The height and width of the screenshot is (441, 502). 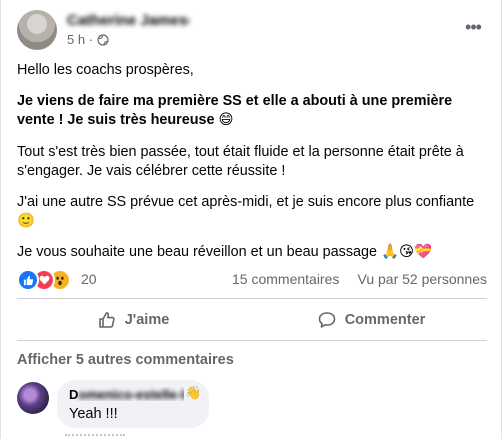 I want to click on comment-bubble: Domenico-estelle-lacroix 👋 Yeah !!!, so click(x=133, y=404).